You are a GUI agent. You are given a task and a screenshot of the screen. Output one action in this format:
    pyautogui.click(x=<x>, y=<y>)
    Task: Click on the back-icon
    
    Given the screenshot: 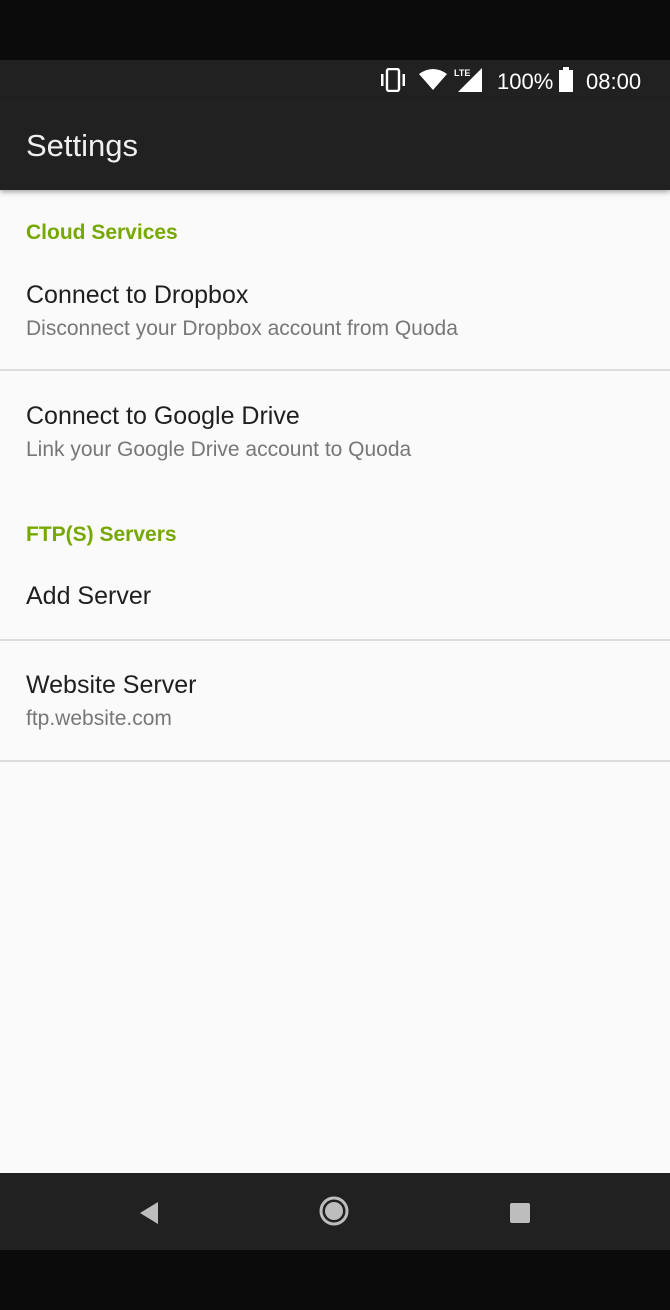 What is the action you would take?
    pyautogui.click(x=149, y=1215)
    